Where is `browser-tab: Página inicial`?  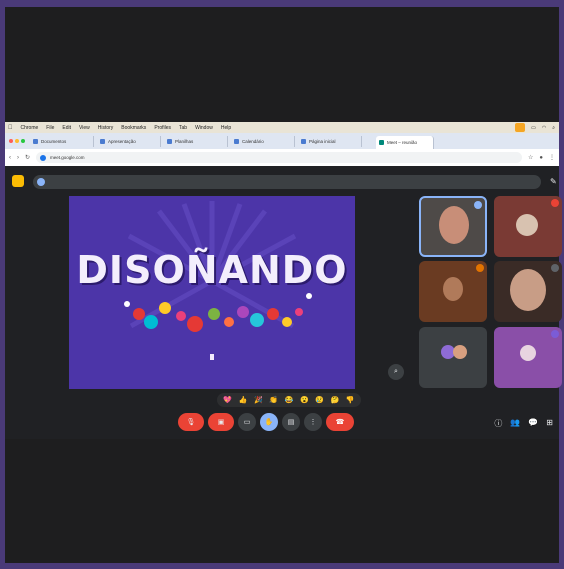 browser-tab: Página inicial is located at coordinates (330, 141).